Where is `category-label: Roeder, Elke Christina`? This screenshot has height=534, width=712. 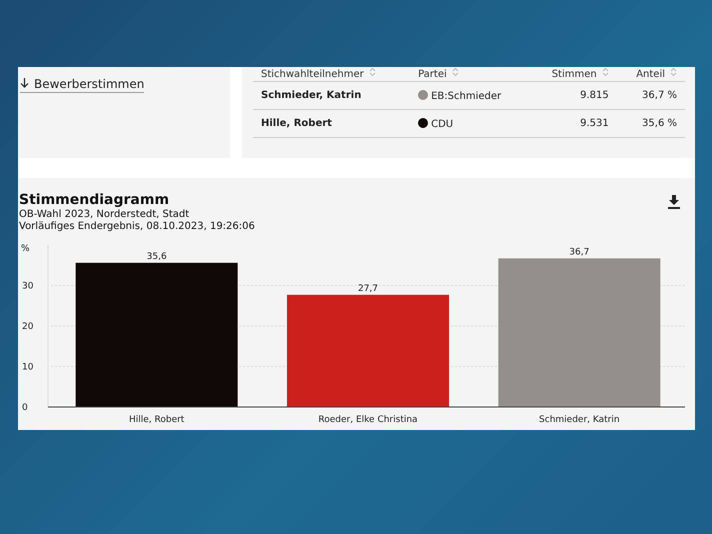
category-label: Roeder, Elke Christina is located at coordinates (368, 420).